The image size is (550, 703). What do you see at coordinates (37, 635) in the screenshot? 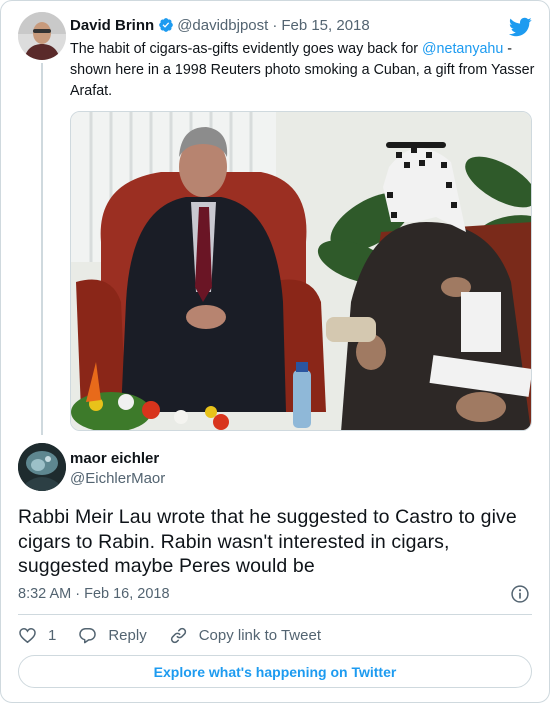
I see `like-button: 1` at bounding box center [37, 635].